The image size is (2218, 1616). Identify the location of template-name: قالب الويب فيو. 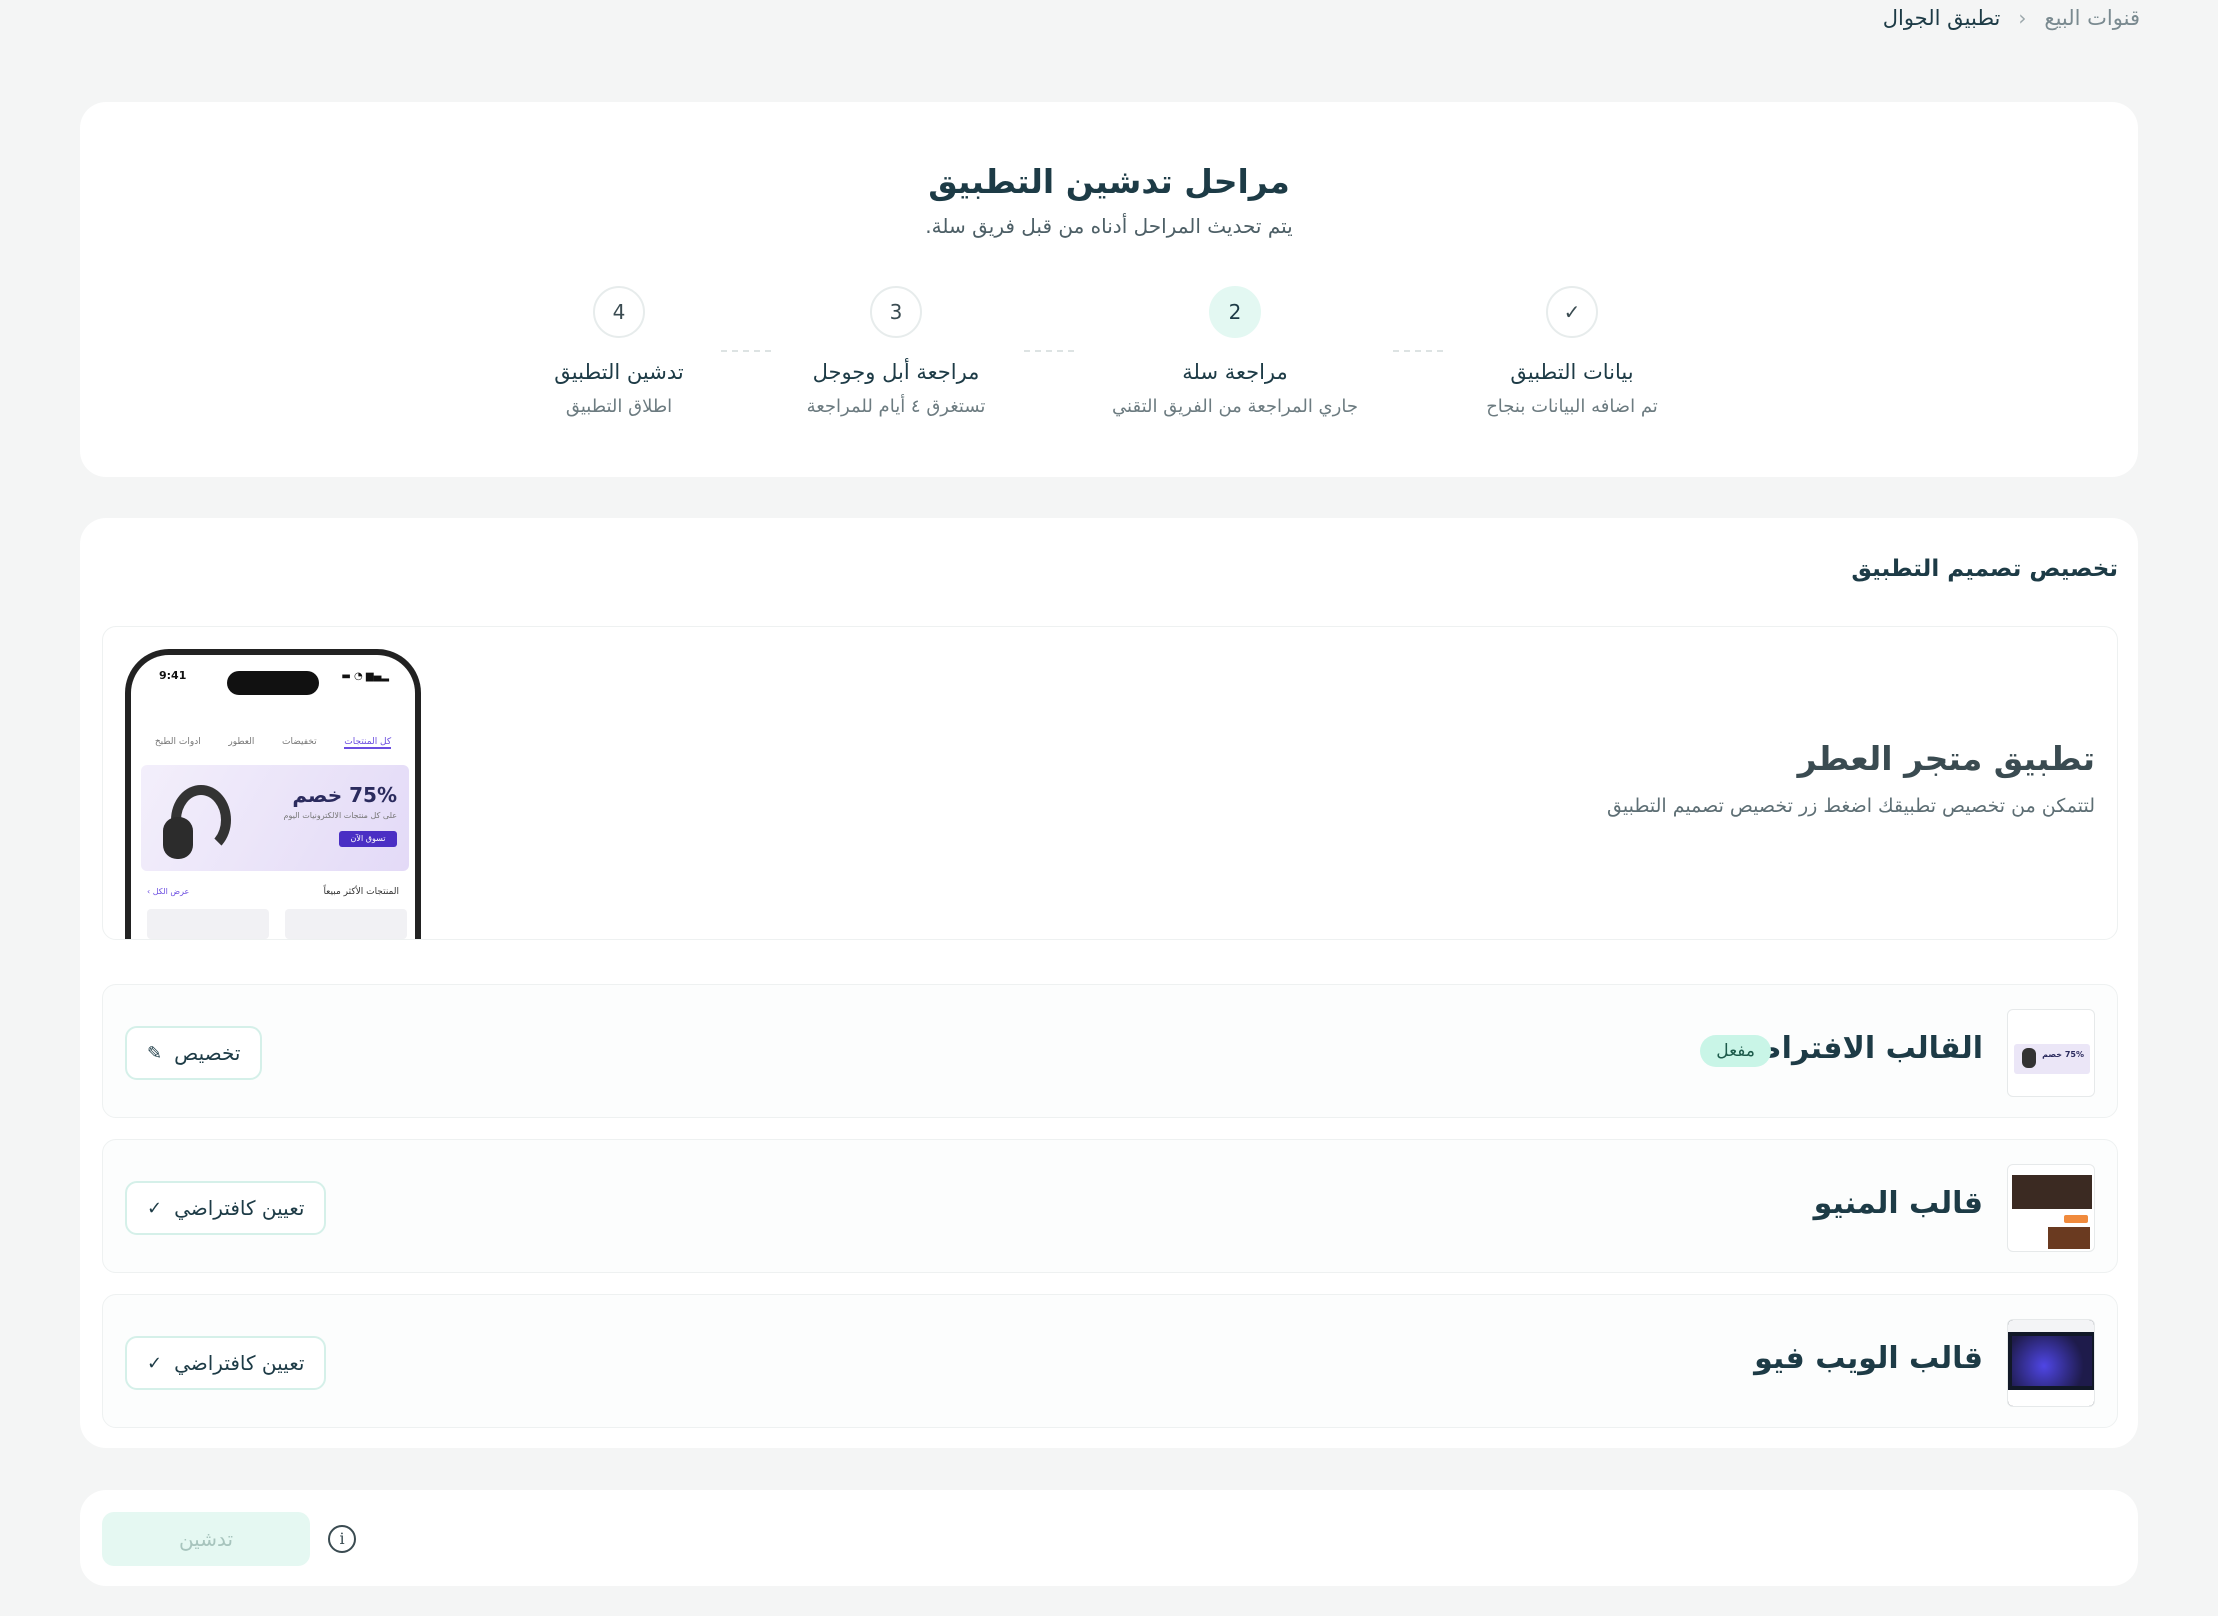
(1868, 1358).